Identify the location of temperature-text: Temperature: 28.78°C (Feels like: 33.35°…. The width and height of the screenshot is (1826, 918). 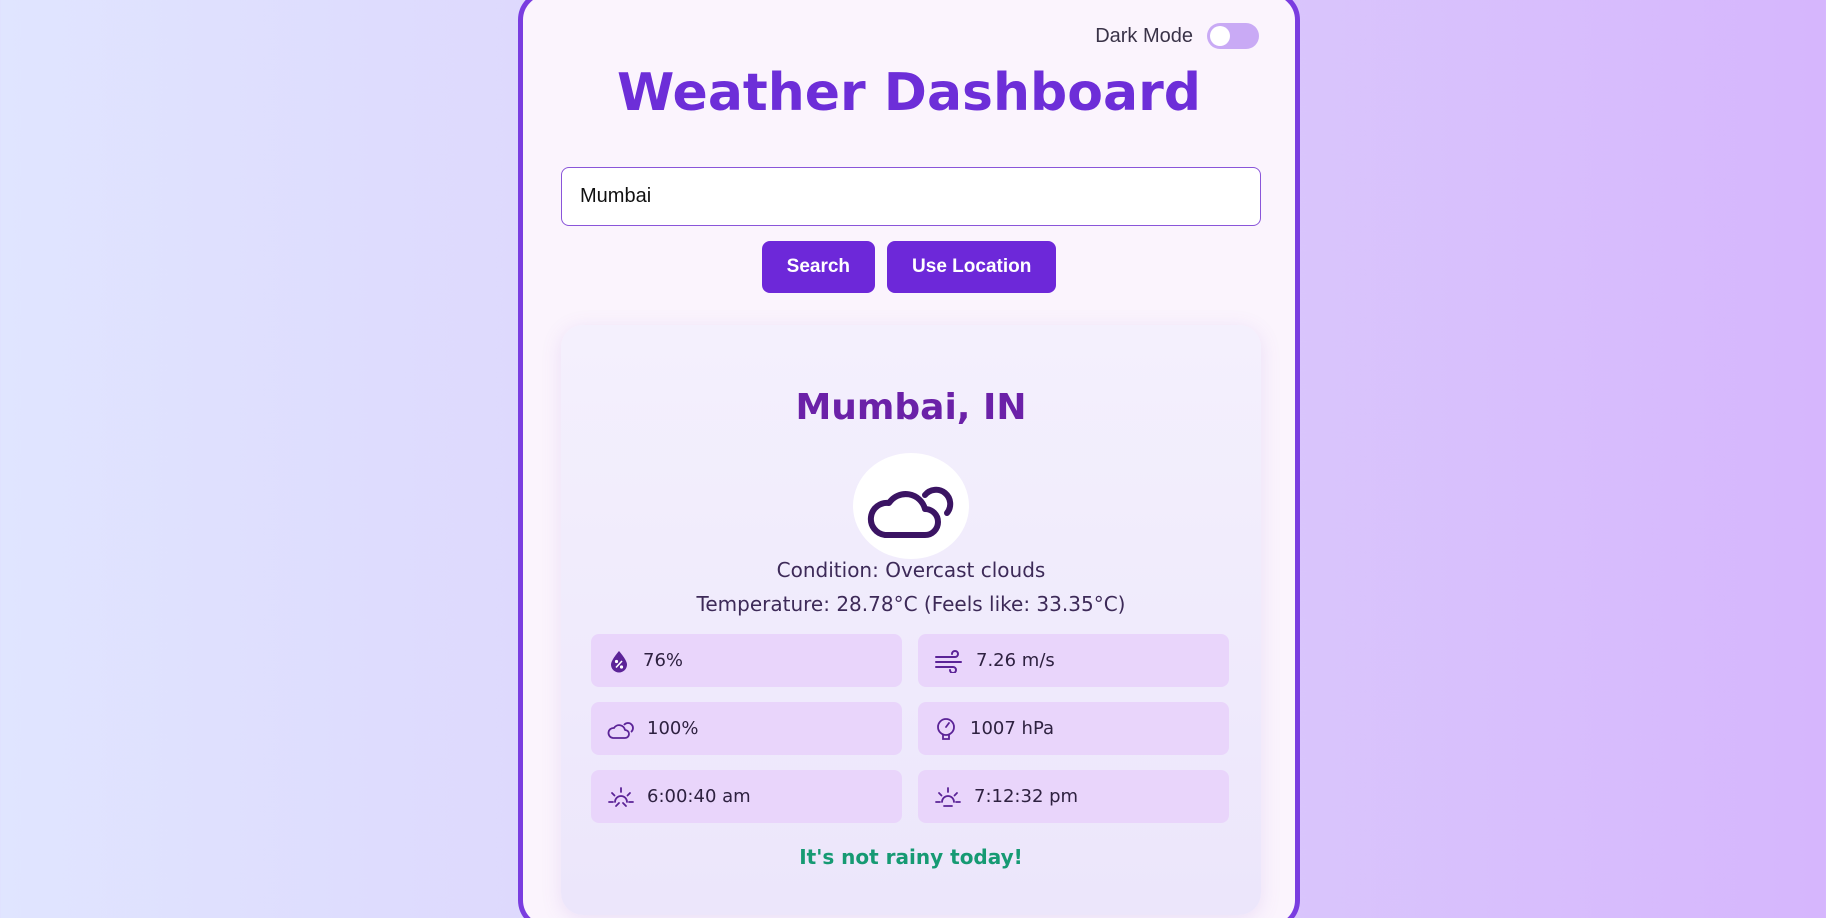
(911, 604).